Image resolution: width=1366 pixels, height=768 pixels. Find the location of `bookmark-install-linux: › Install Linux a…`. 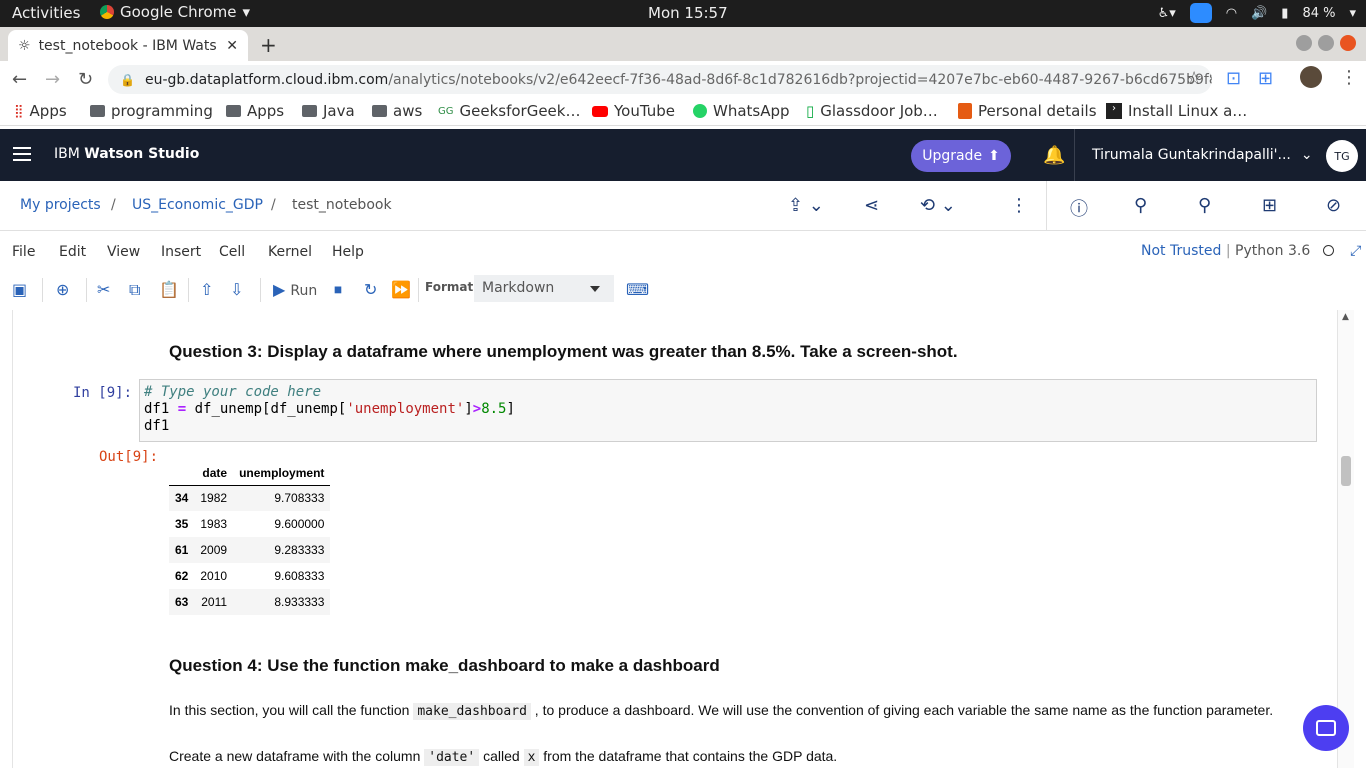

bookmark-install-linux: › Install Linux a… is located at coordinates (1176, 111).